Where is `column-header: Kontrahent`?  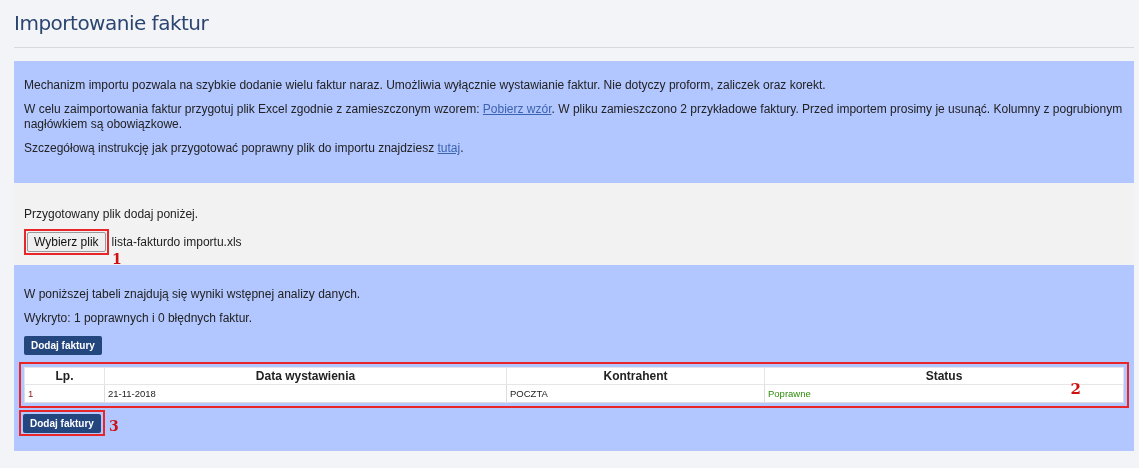
column-header: Kontrahent is located at coordinates (635, 376).